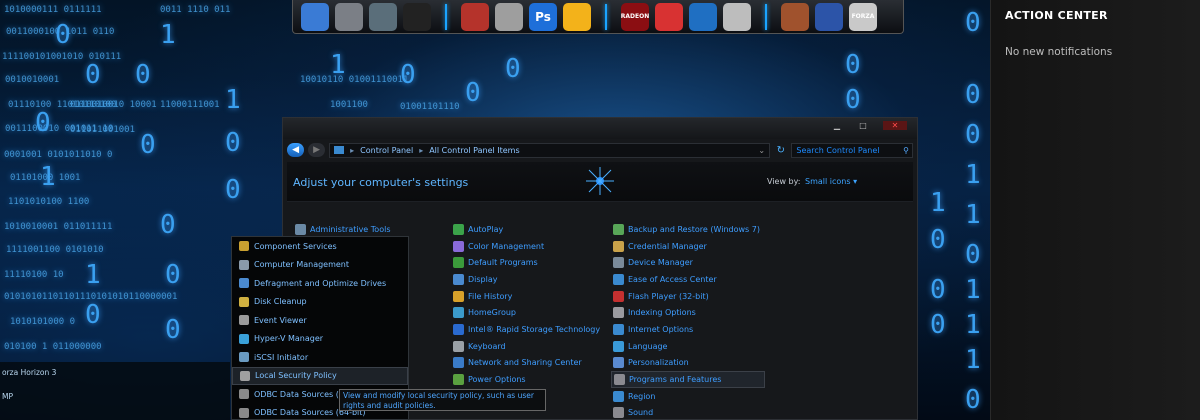  I want to click on printer-icon, so click(383, 16).